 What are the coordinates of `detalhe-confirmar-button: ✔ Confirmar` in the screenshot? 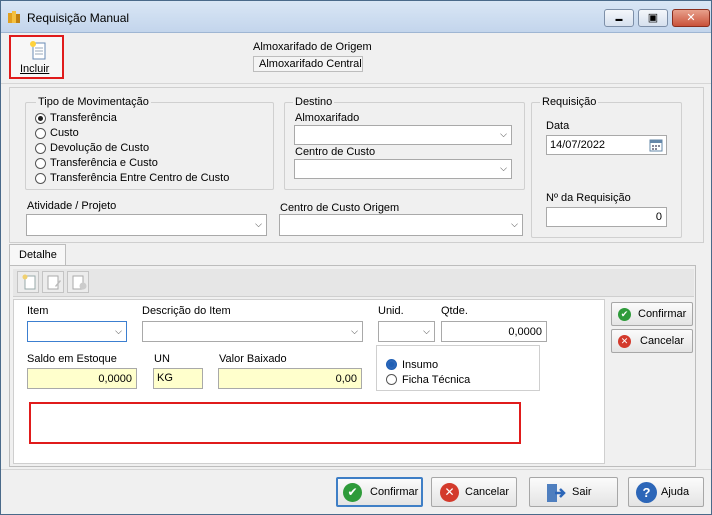 It's located at (652, 314).